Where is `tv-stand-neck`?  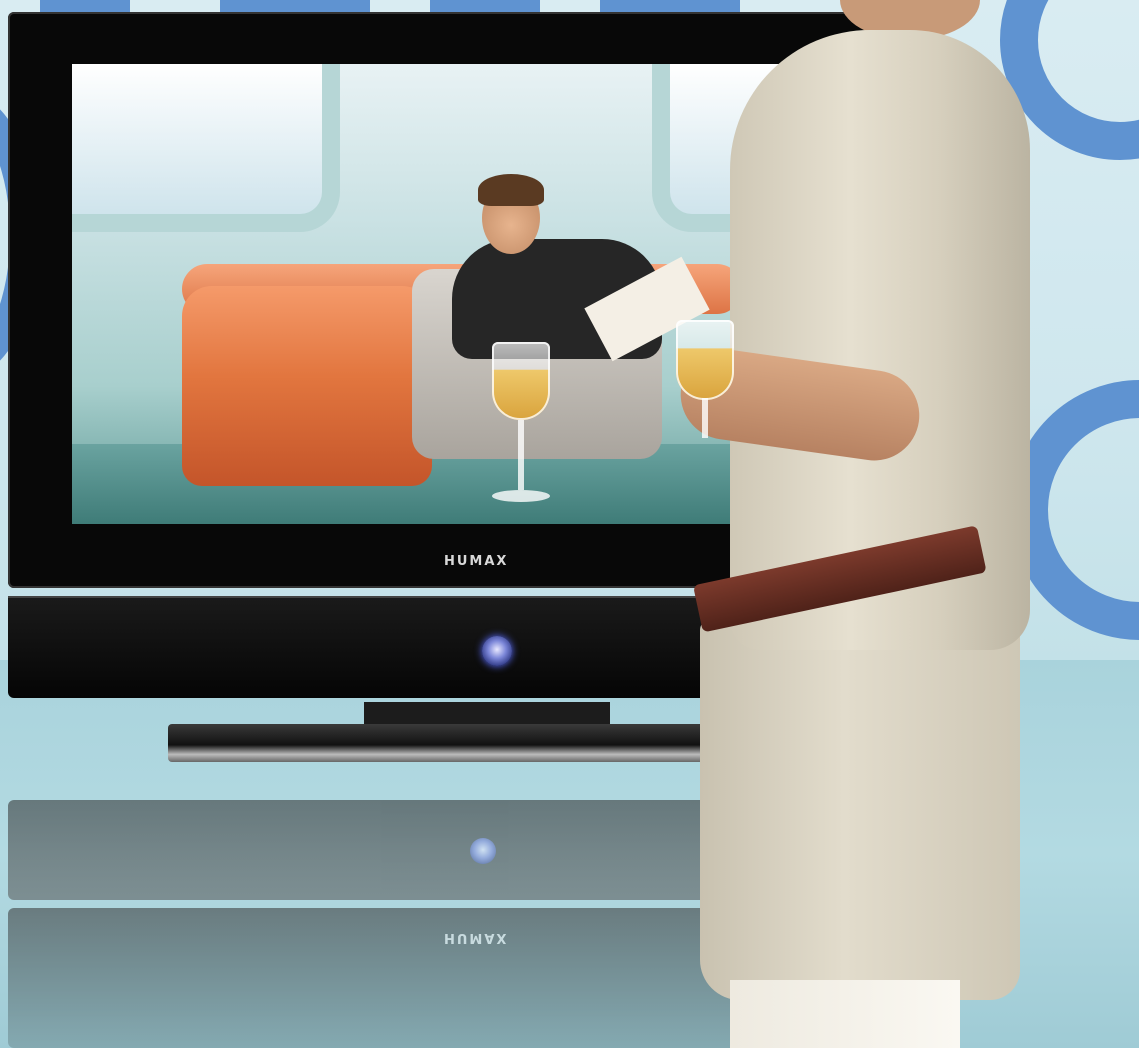
tv-stand-neck is located at coordinates (487, 714).